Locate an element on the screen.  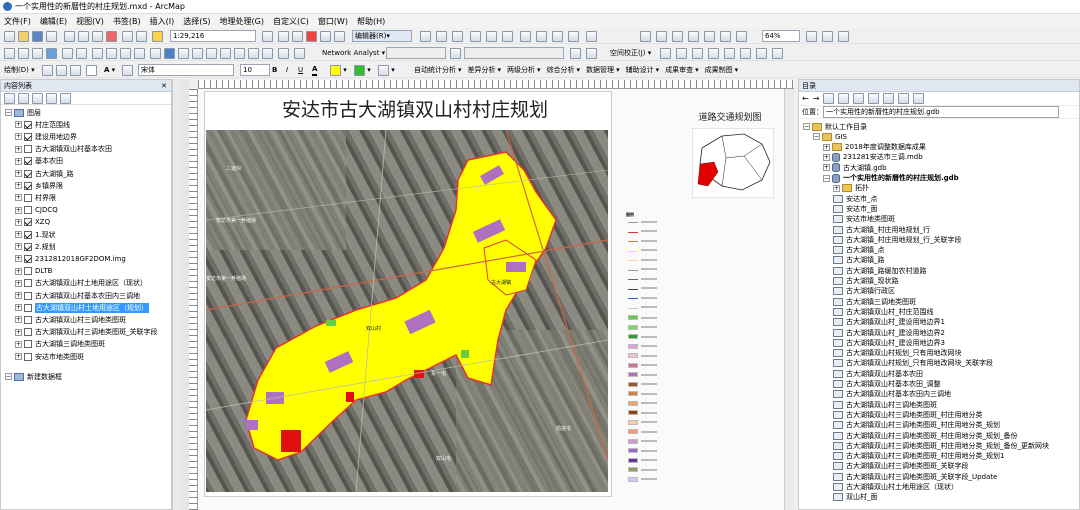
line-color-icon: ▾ is located at coordinates (362, 70).